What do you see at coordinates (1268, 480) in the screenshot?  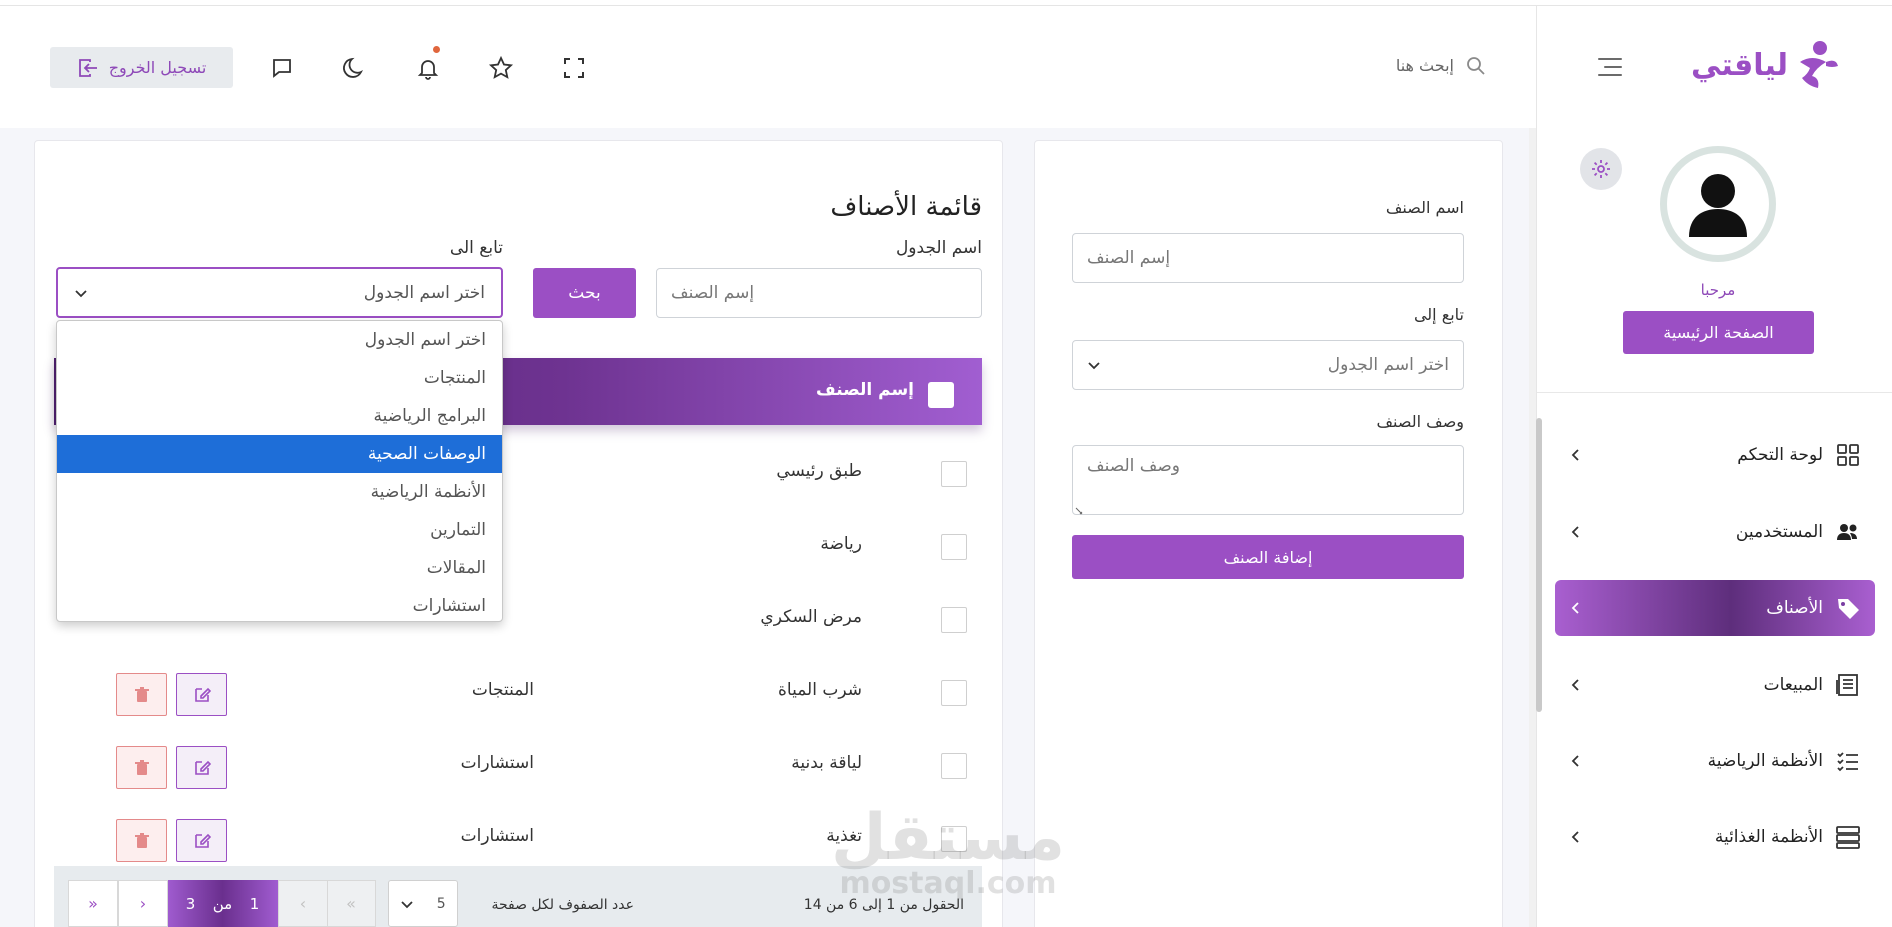 I see `category-description-textarea: وصف الصنف` at bounding box center [1268, 480].